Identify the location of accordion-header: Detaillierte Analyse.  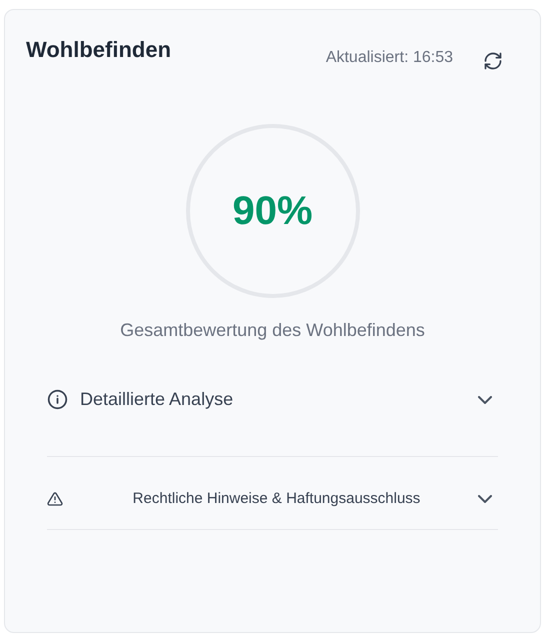
(272, 417).